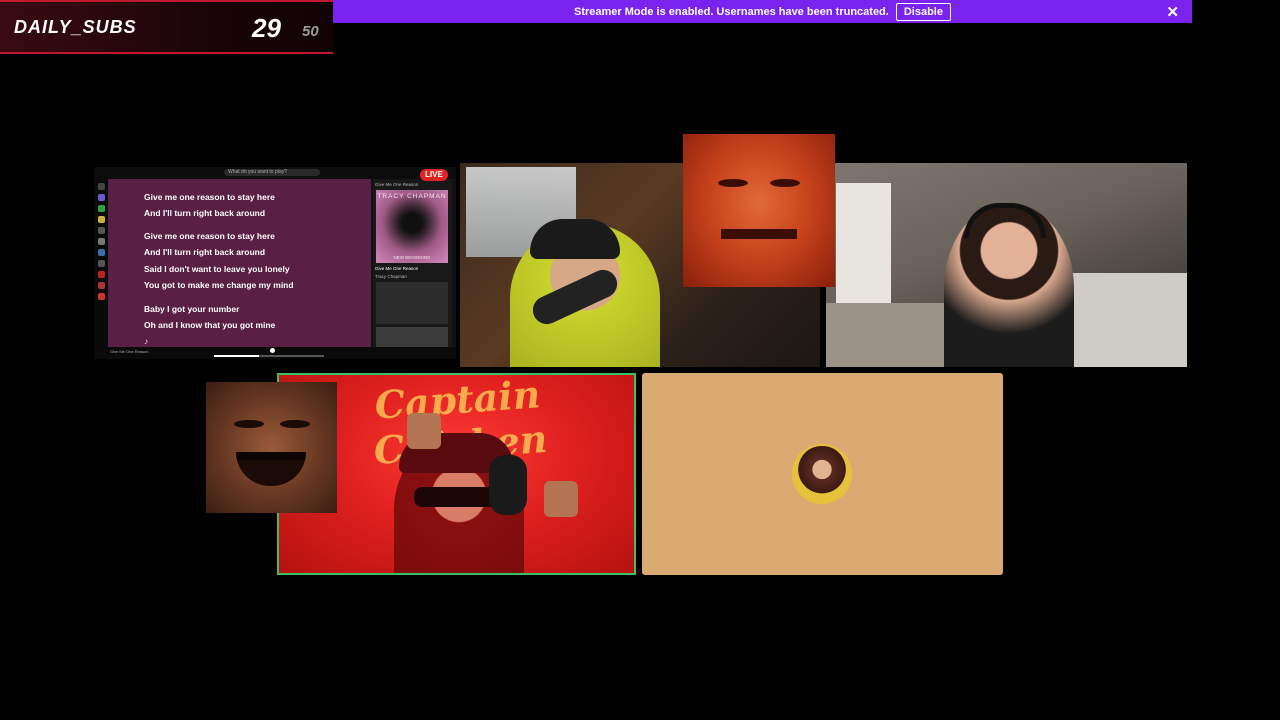 The width and height of the screenshot is (1280, 720). I want to click on daily-subs-widget: DAILY_SUBS 29 50, so click(166, 27).